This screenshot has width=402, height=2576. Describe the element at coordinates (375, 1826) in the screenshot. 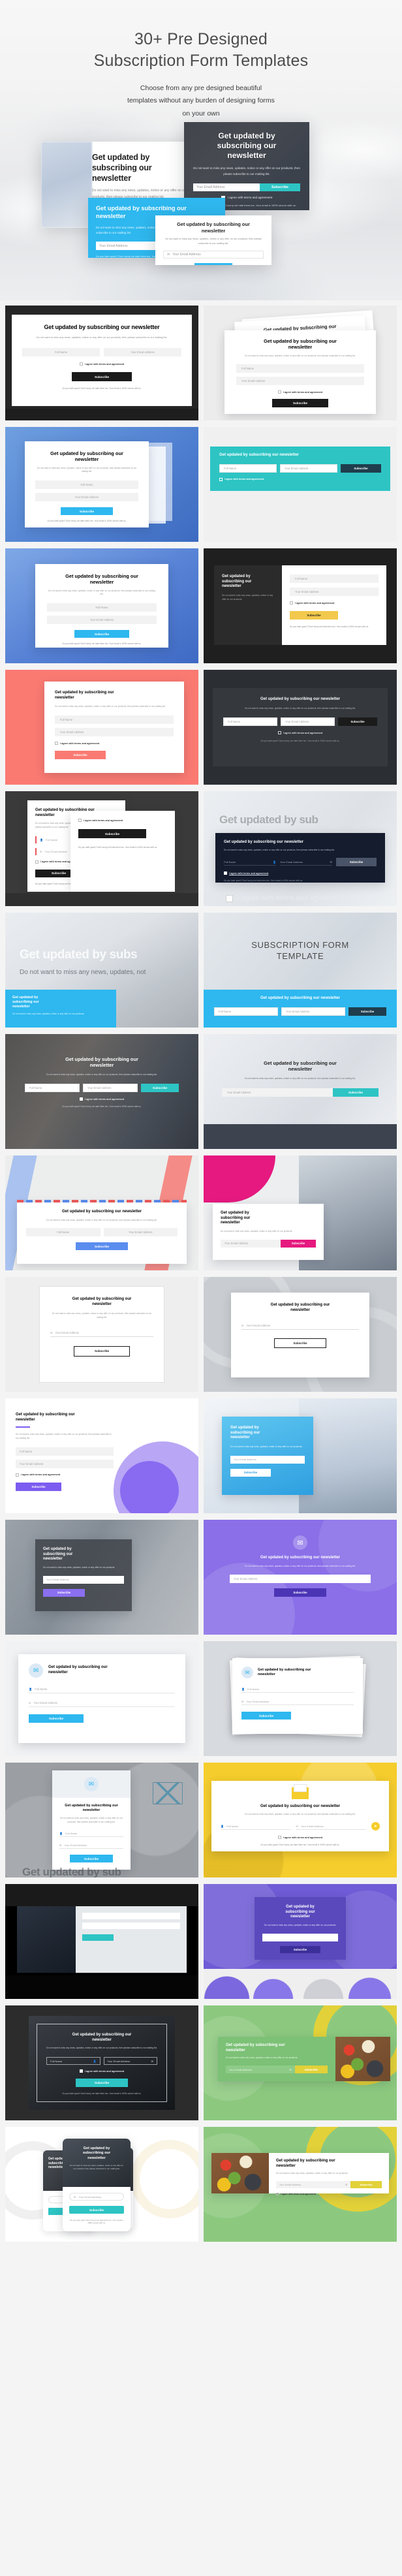

I see `send-icon: ➤` at that location.